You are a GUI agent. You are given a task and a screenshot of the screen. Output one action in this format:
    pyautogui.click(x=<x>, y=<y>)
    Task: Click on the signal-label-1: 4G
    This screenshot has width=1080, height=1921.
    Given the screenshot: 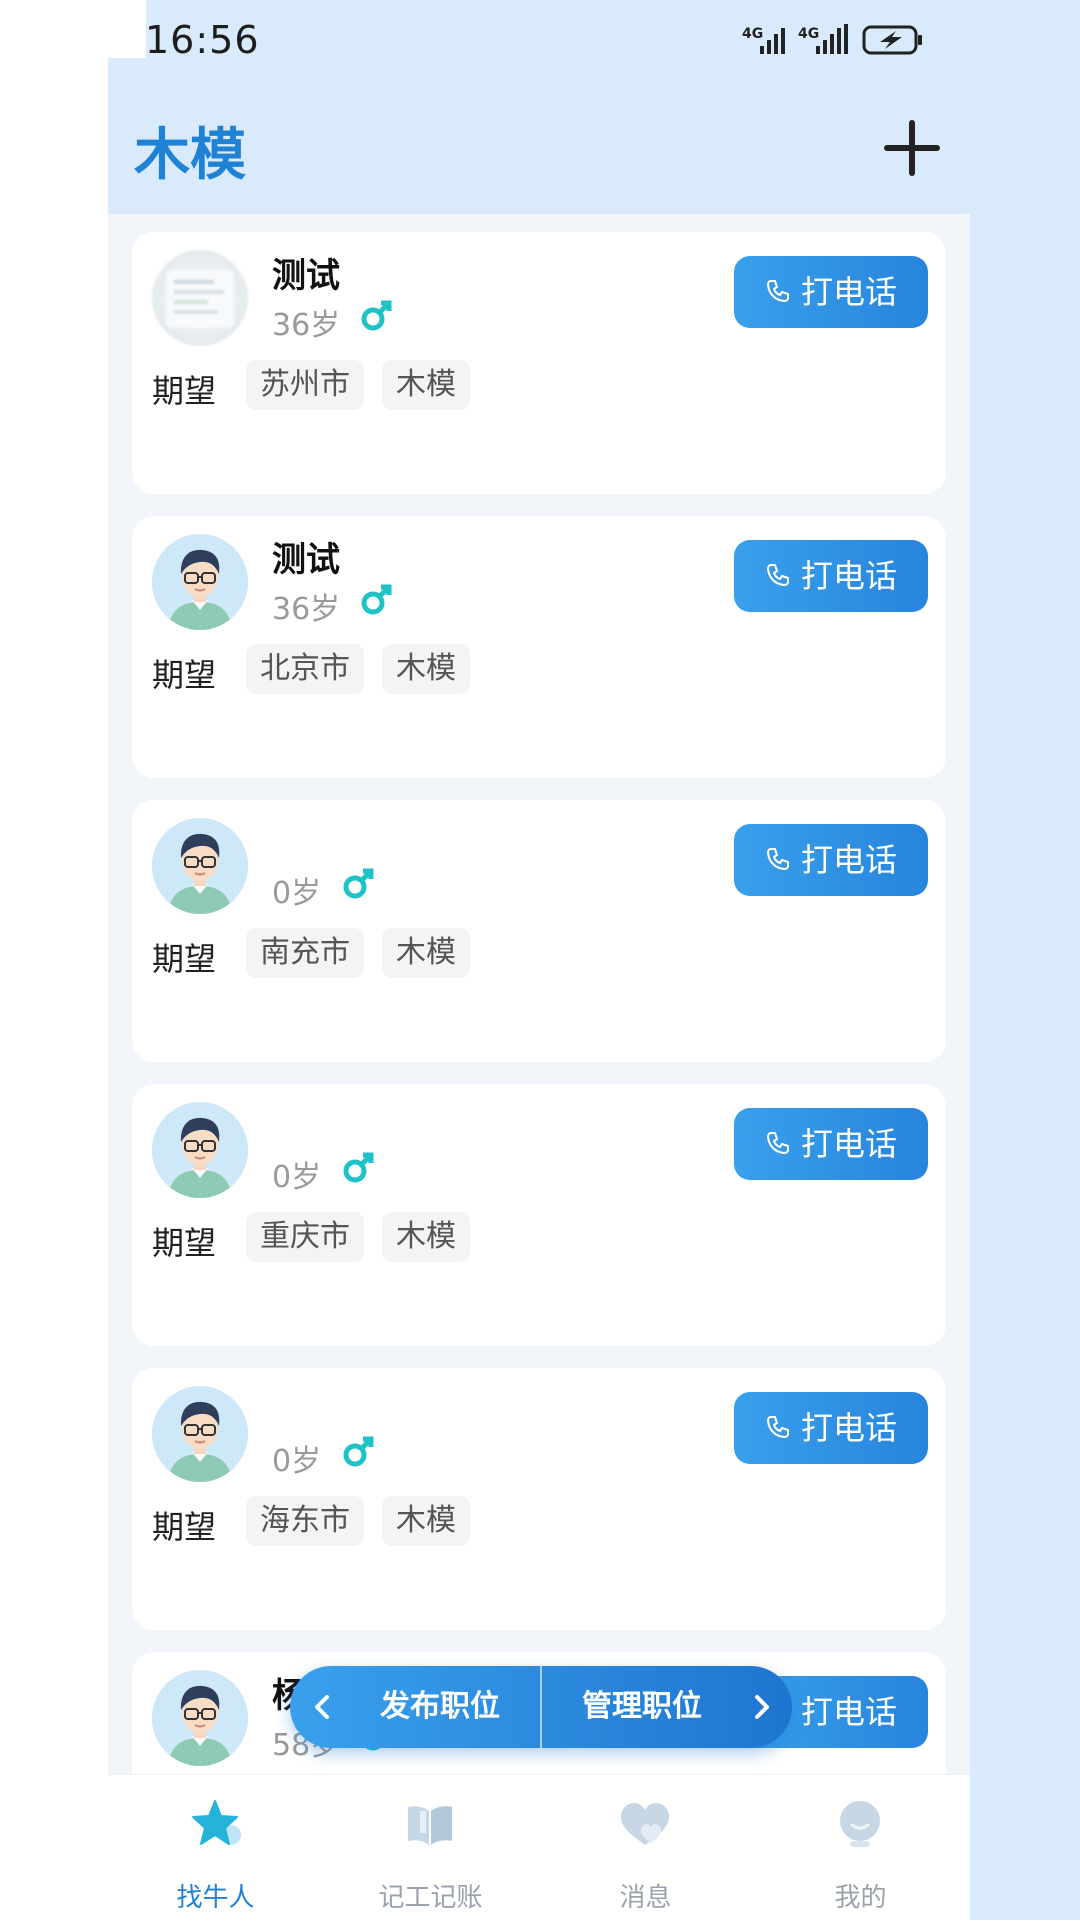 What is the action you would take?
    pyautogui.click(x=752, y=34)
    